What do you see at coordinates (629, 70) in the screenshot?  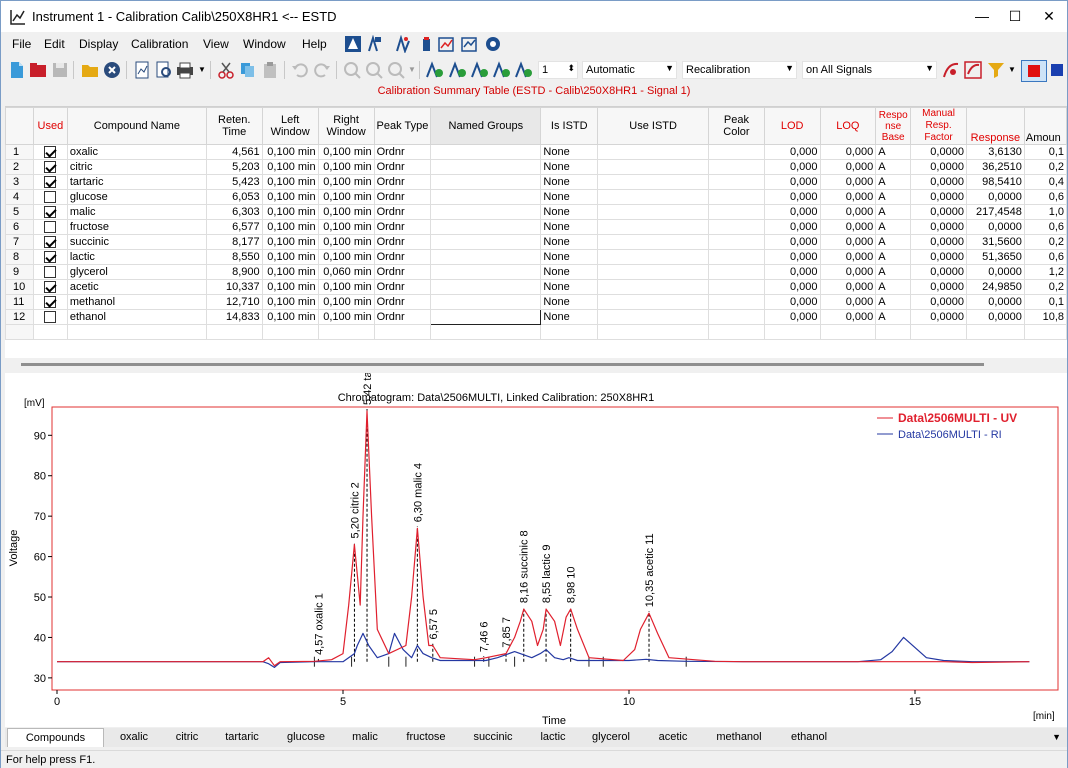 I see `calibration-mode-select: Automatic ▼` at bounding box center [629, 70].